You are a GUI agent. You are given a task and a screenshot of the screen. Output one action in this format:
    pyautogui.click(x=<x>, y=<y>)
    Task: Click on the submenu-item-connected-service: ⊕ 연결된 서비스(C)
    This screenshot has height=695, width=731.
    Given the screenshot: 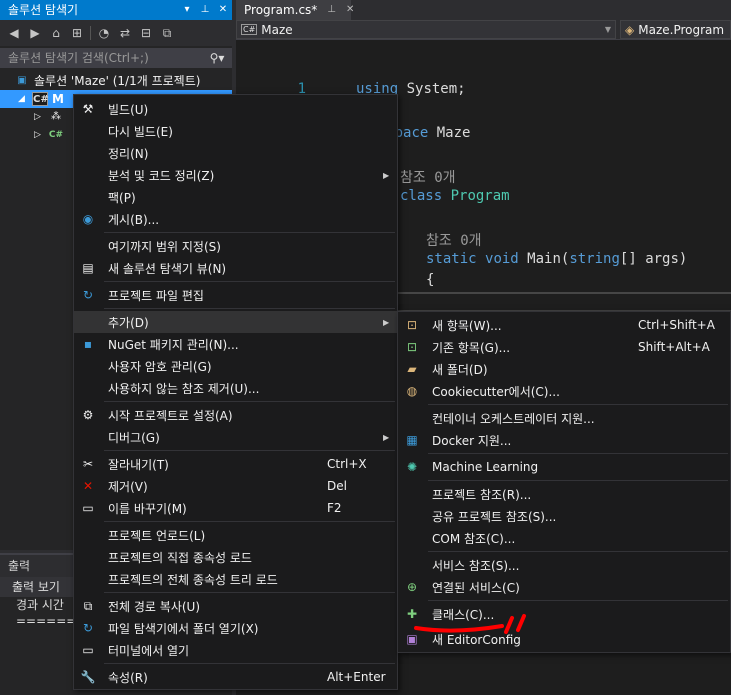 What is the action you would take?
    pyautogui.click(x=564, y=587)
    